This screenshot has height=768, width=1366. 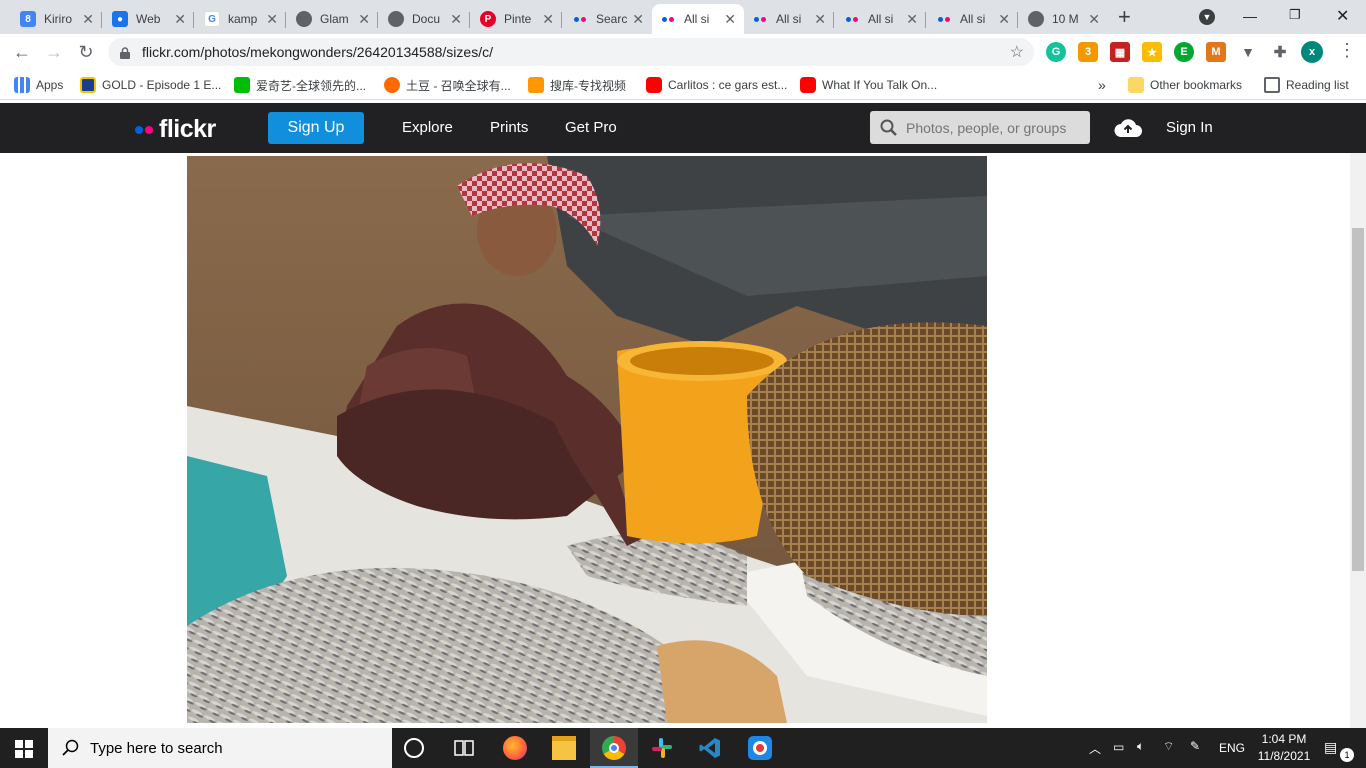 What do you see at coordinates (241, 19) in the screenshot?
I see `browser-tab: G kamp ✕` at bounding box center [241, 19].